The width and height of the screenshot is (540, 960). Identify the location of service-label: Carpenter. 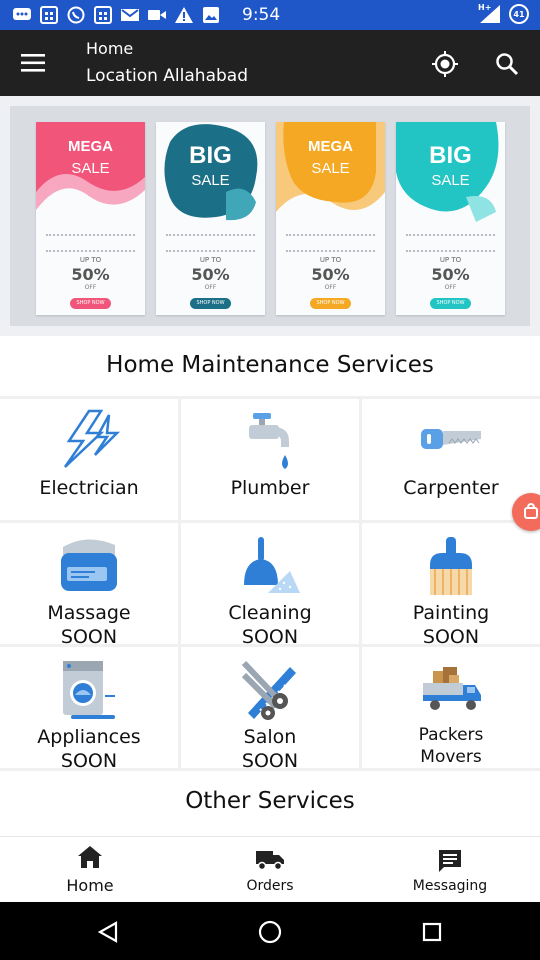
(451, 488).